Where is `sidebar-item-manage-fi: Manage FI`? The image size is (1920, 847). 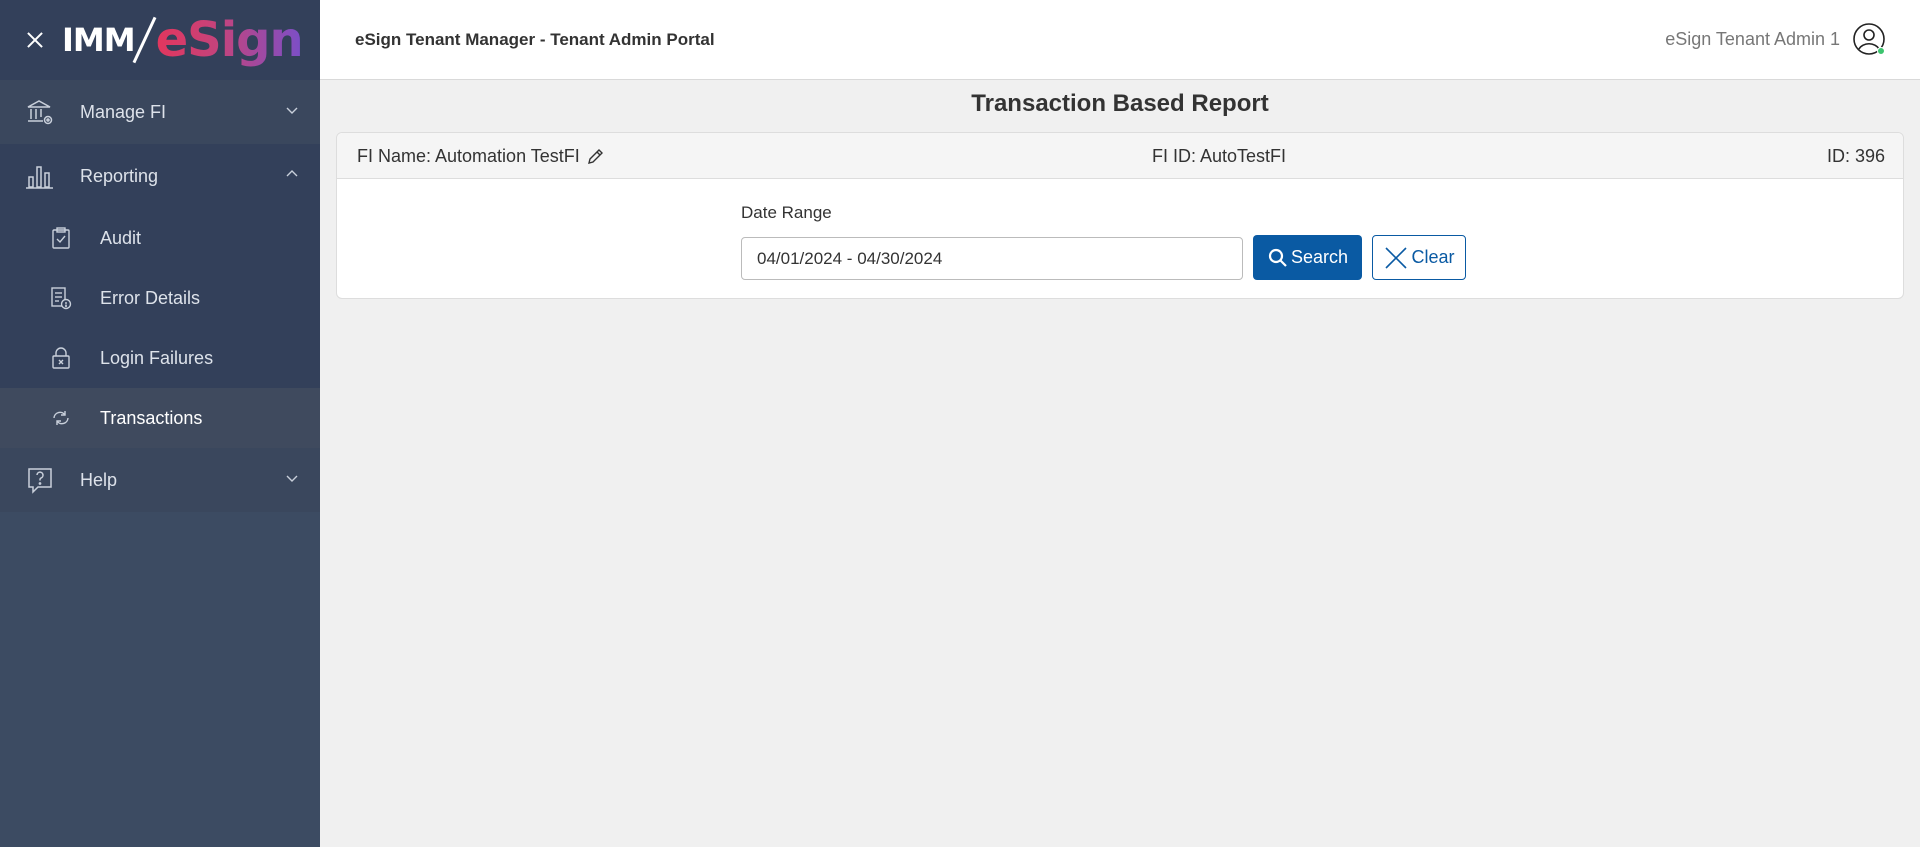
sidebar-item-manage-fi: Manage FI is located at coordinates (160, 112).